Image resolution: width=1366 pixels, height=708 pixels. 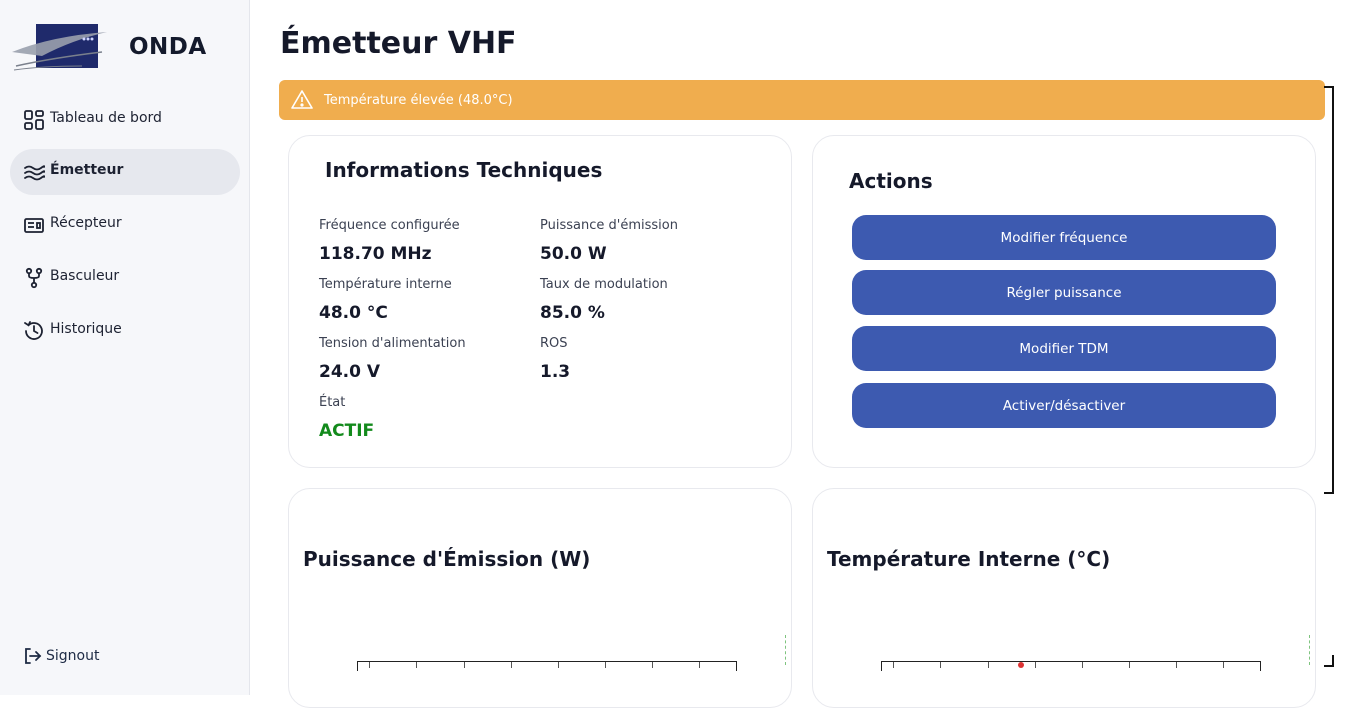 What do you see at coordinates (385, 284) in the screenshot?
I see `field-label: Température interne` at bounding box center [385, 284].